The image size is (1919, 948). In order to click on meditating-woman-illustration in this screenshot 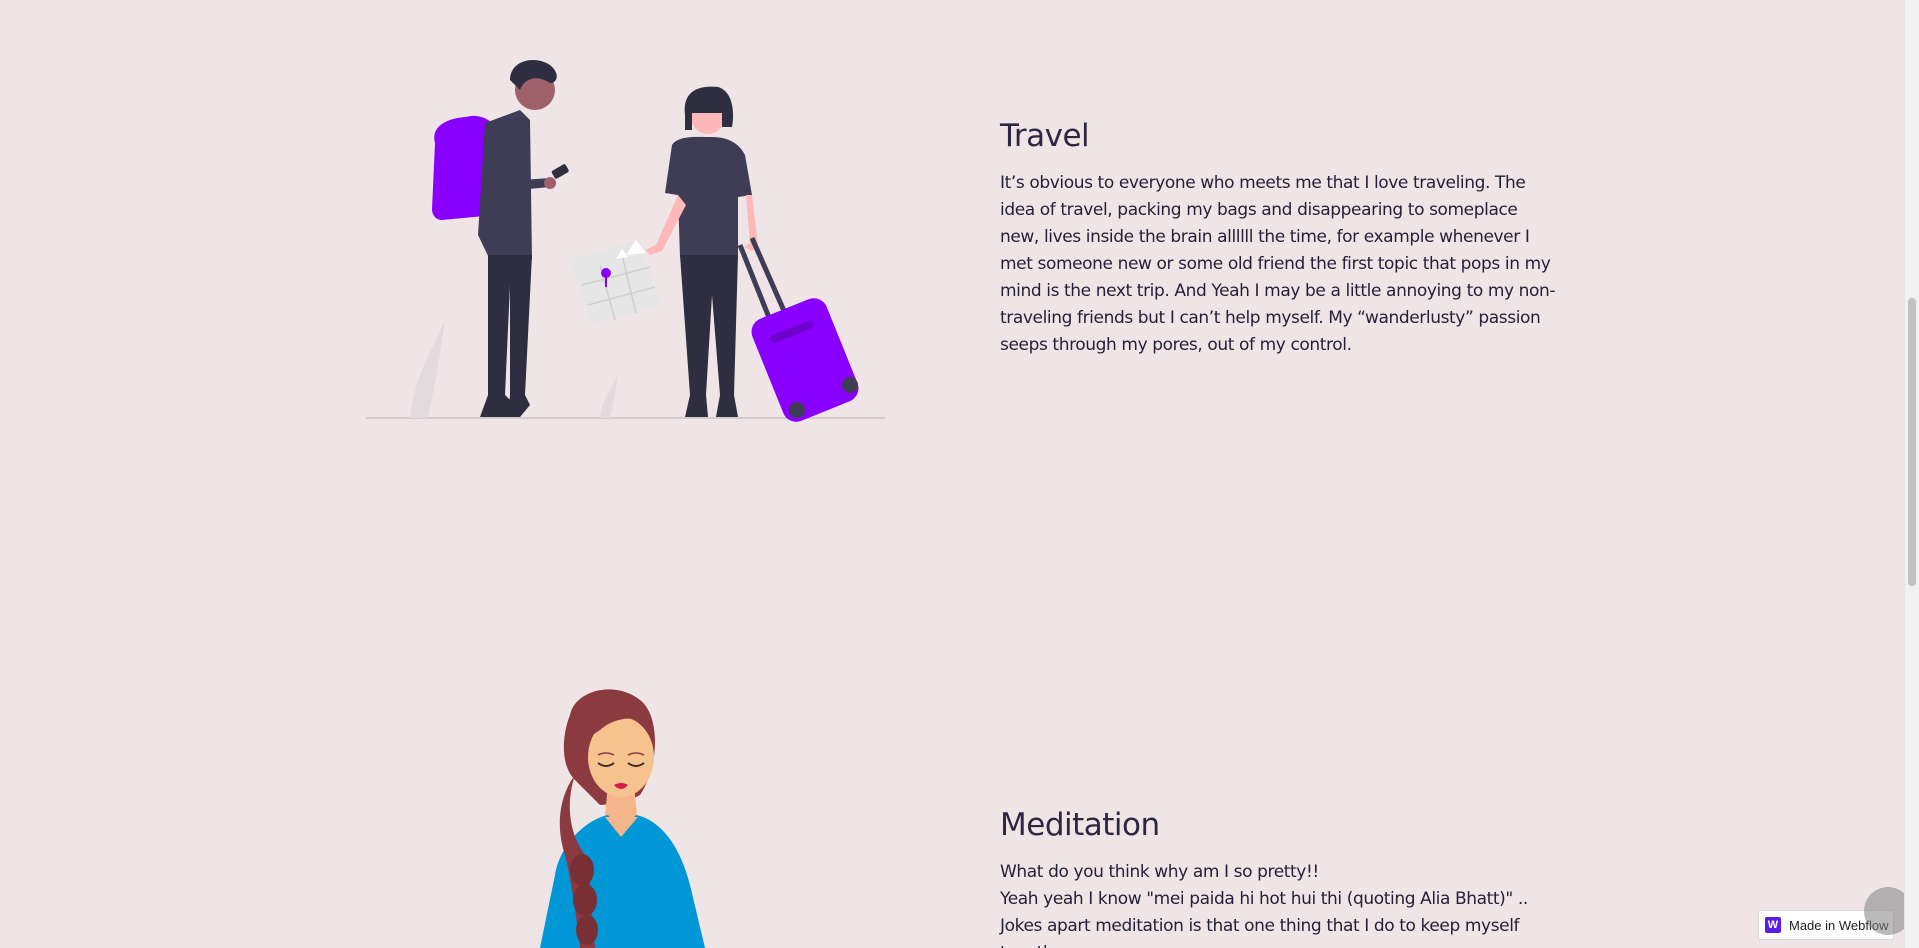, I will do `click(625, 816)`.